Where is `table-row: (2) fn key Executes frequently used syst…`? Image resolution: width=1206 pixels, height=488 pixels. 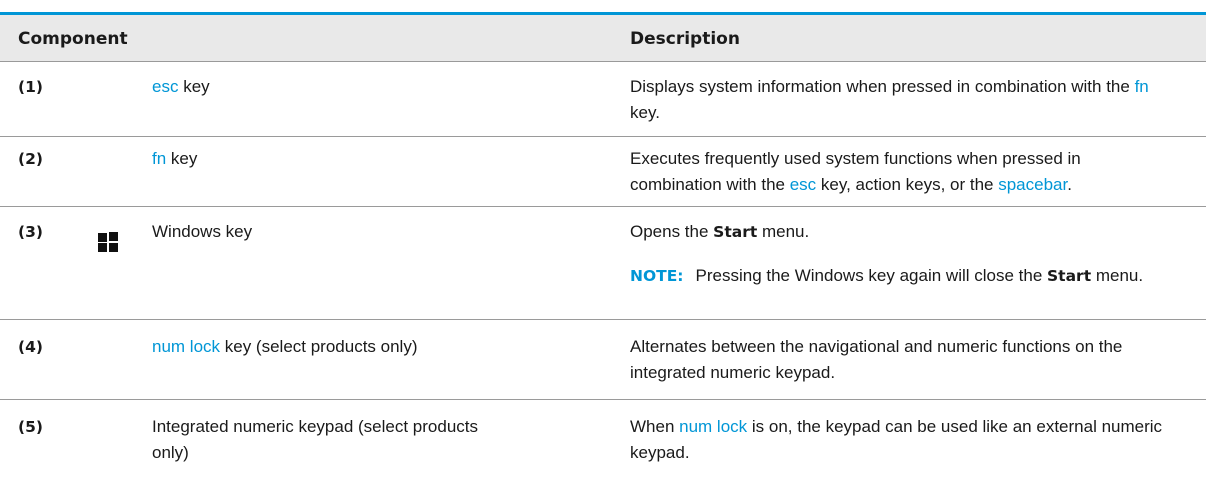 table-row: (2) fn key Executes frequently used syst… is located at coordinates (603, 172).